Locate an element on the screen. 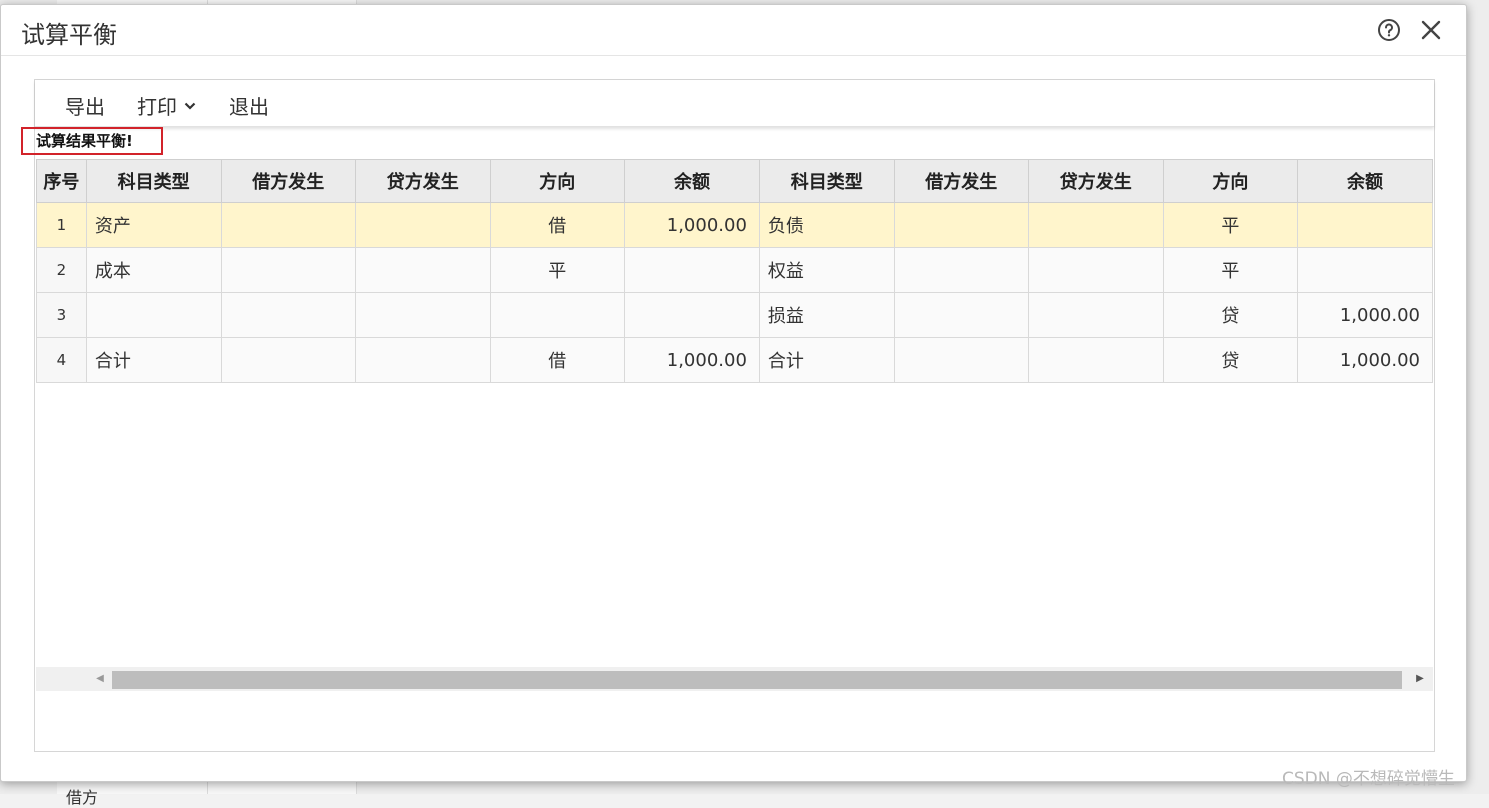 The image size is (1489, 808). column-header-direction-left: 方向 is located at coordinates (557, 181).